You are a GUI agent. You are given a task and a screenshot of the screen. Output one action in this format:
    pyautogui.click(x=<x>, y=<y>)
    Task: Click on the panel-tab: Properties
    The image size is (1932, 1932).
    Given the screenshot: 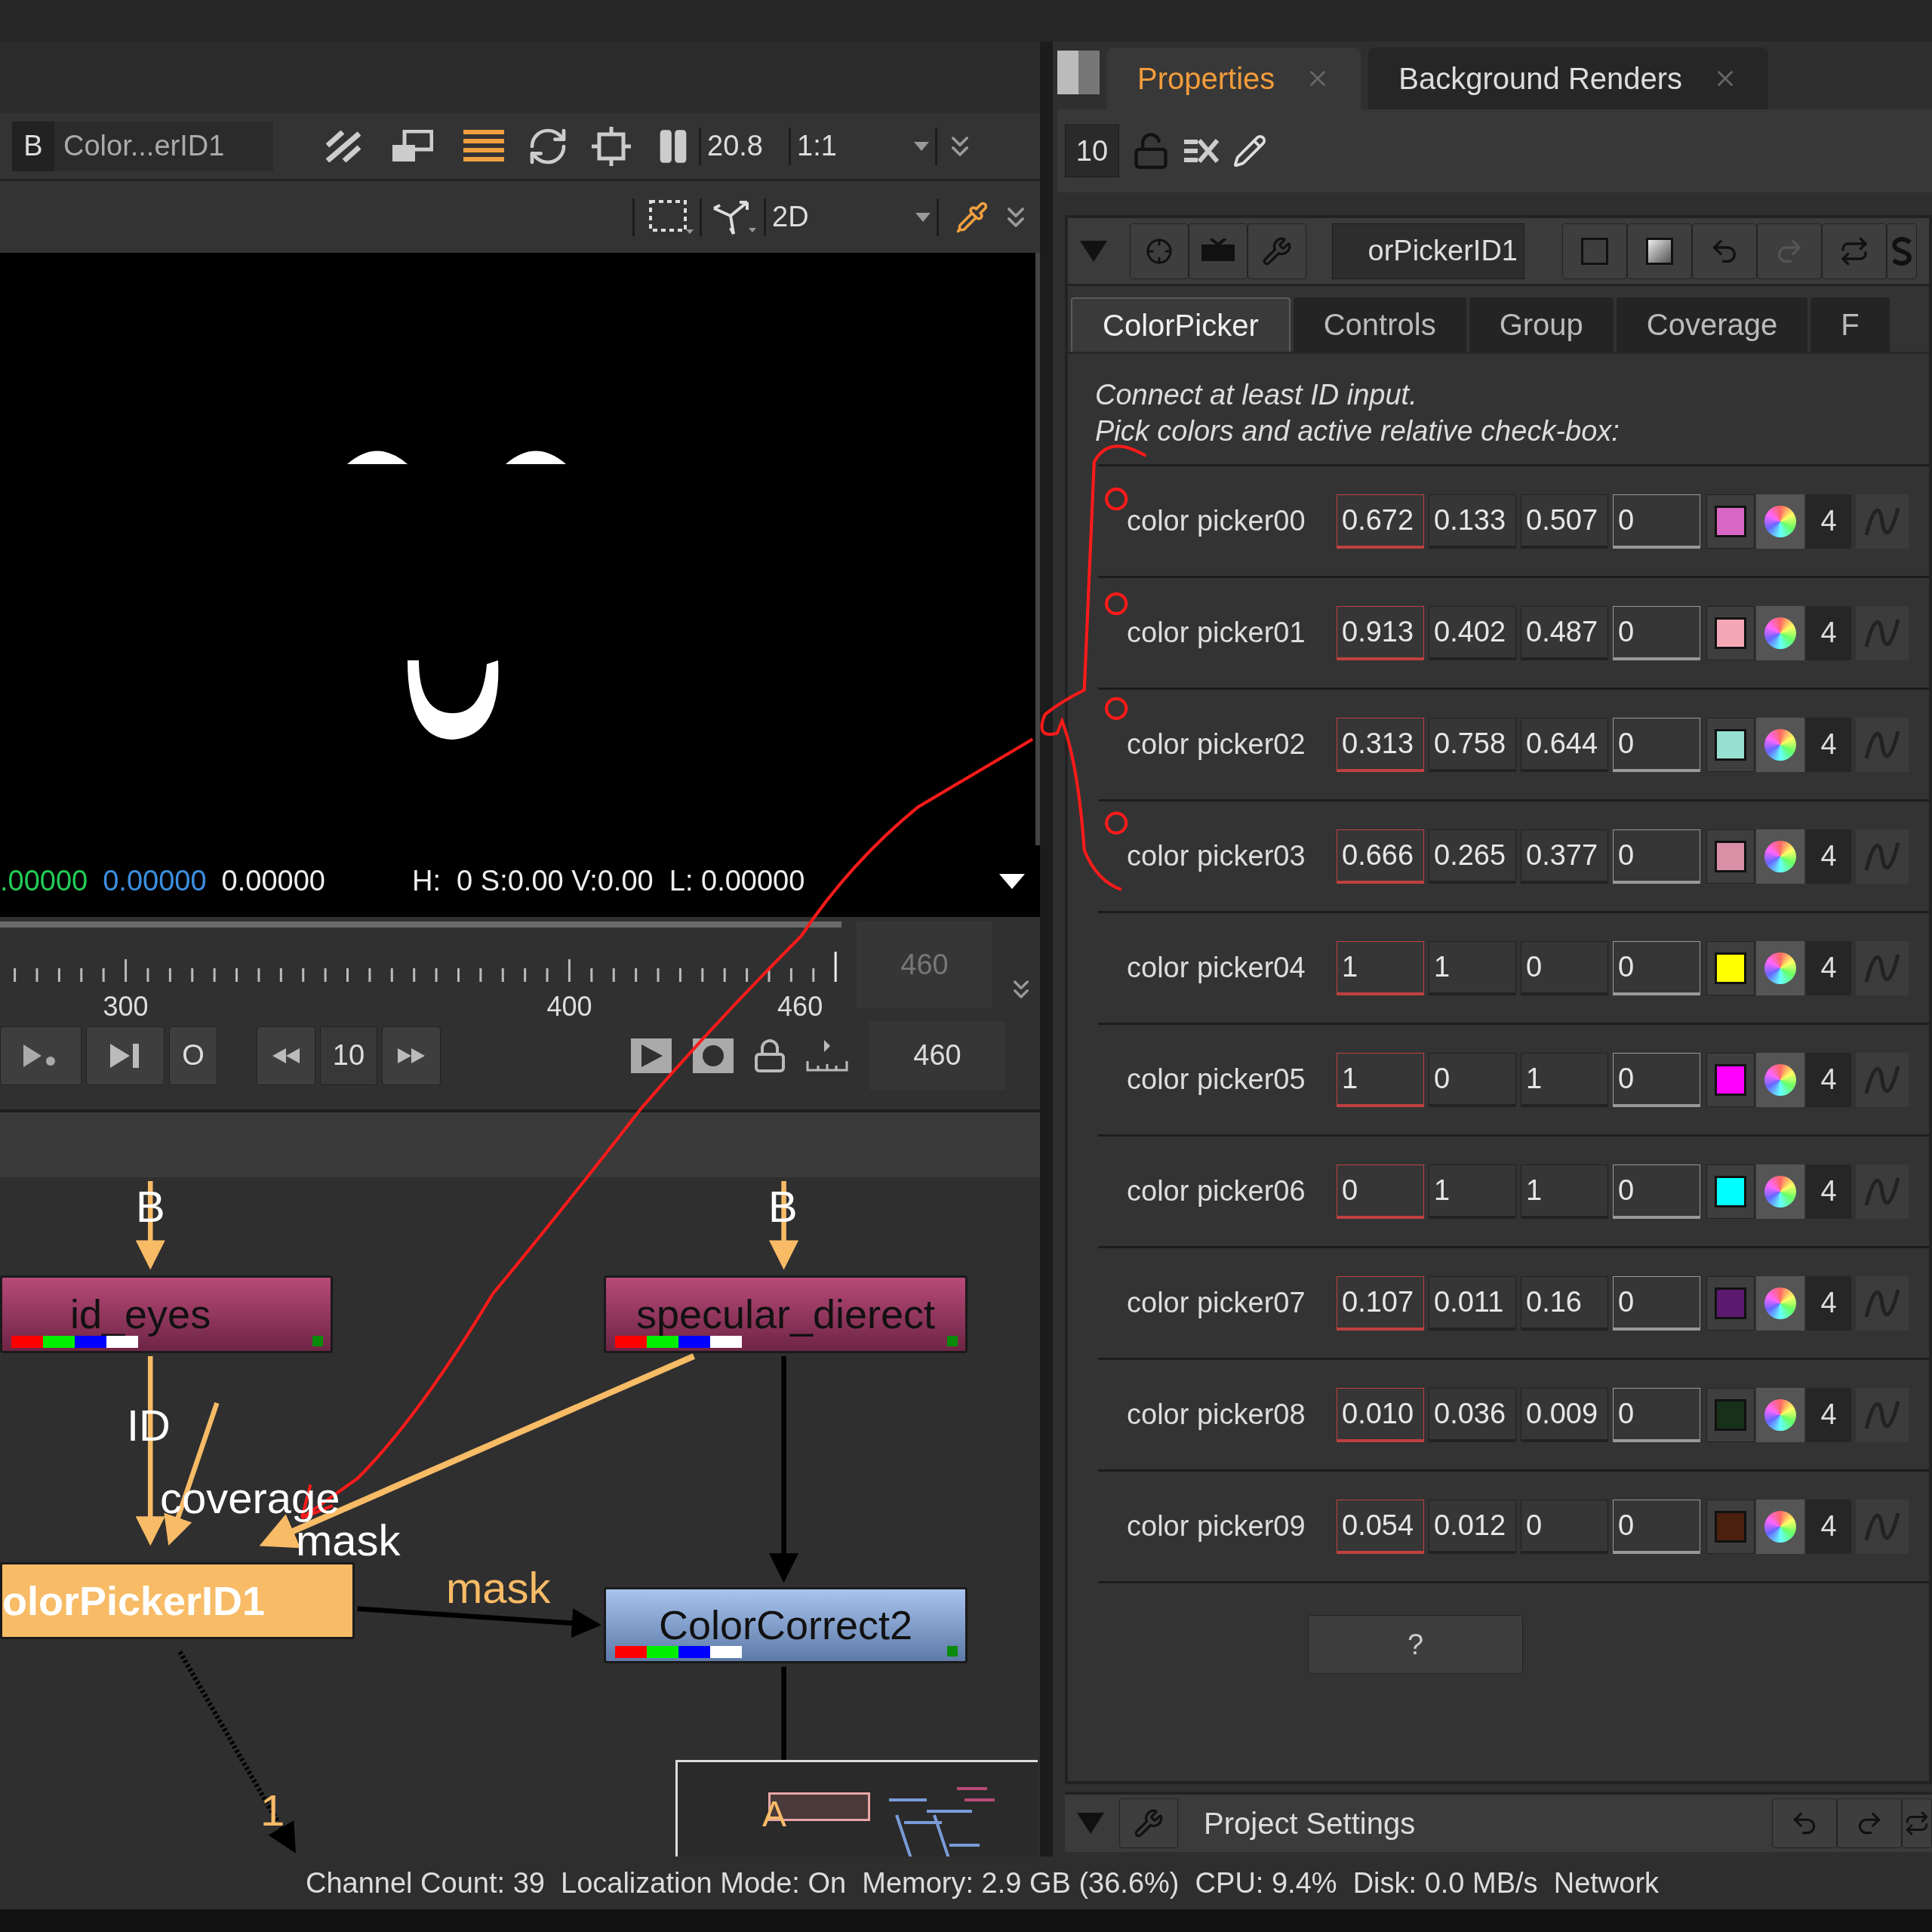 What is the action you would take?
    pyautogui.click(x=1234, y=78)
    